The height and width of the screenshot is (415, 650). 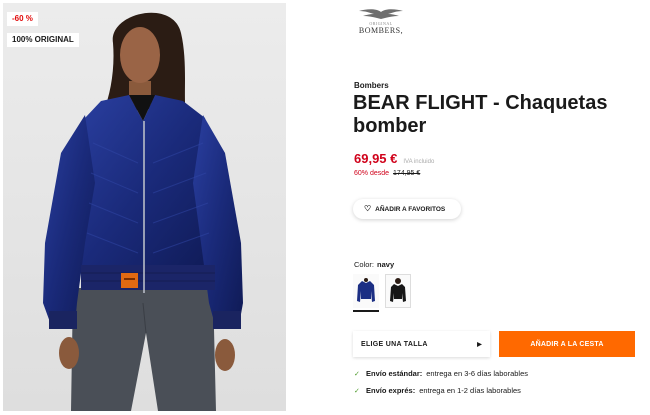 What do you see at coordinates (567, 344) in the screenshot?
I see `add-to-cart-button: AÑADIR A LA CESTA` at bounding box center [567, 344].